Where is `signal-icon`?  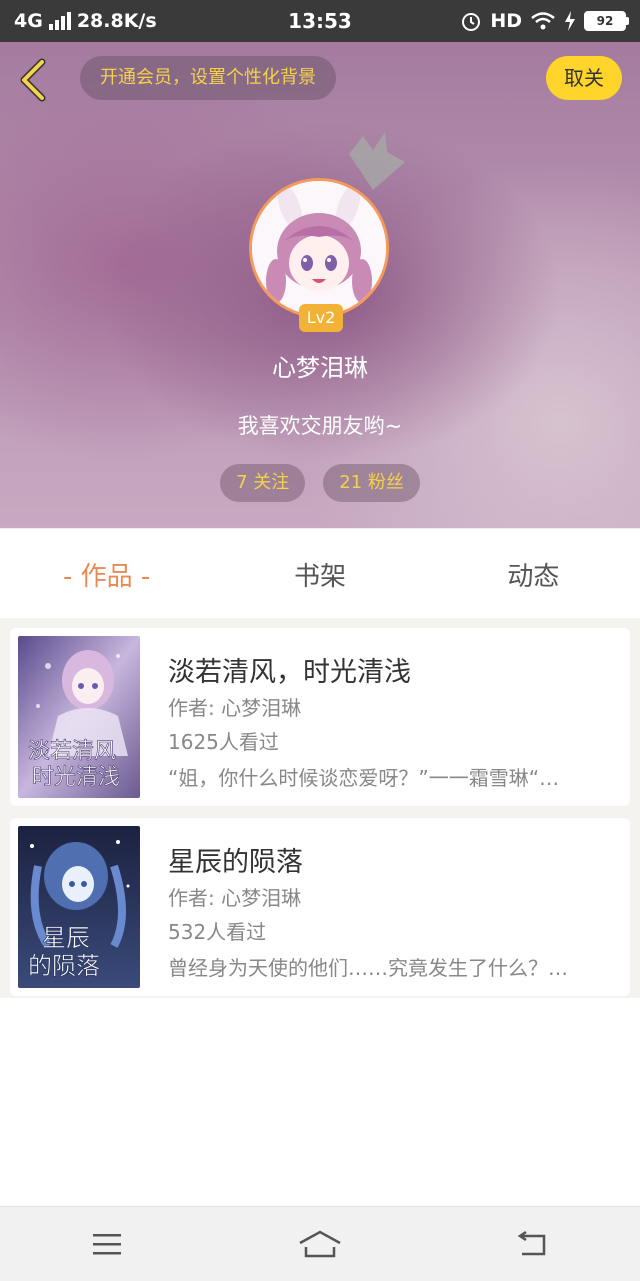 signal-icon is located at coordinates (59, 21).